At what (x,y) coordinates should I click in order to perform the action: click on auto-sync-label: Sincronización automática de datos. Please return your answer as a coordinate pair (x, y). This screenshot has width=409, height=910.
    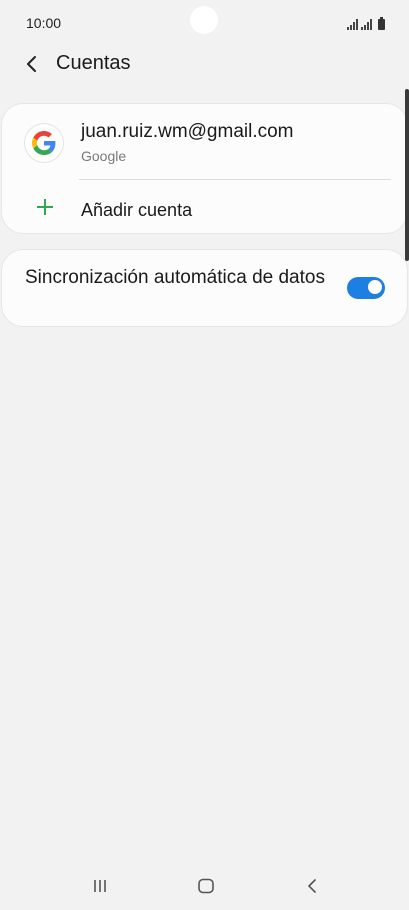
    Looking at the image, I should click on (175, 277).